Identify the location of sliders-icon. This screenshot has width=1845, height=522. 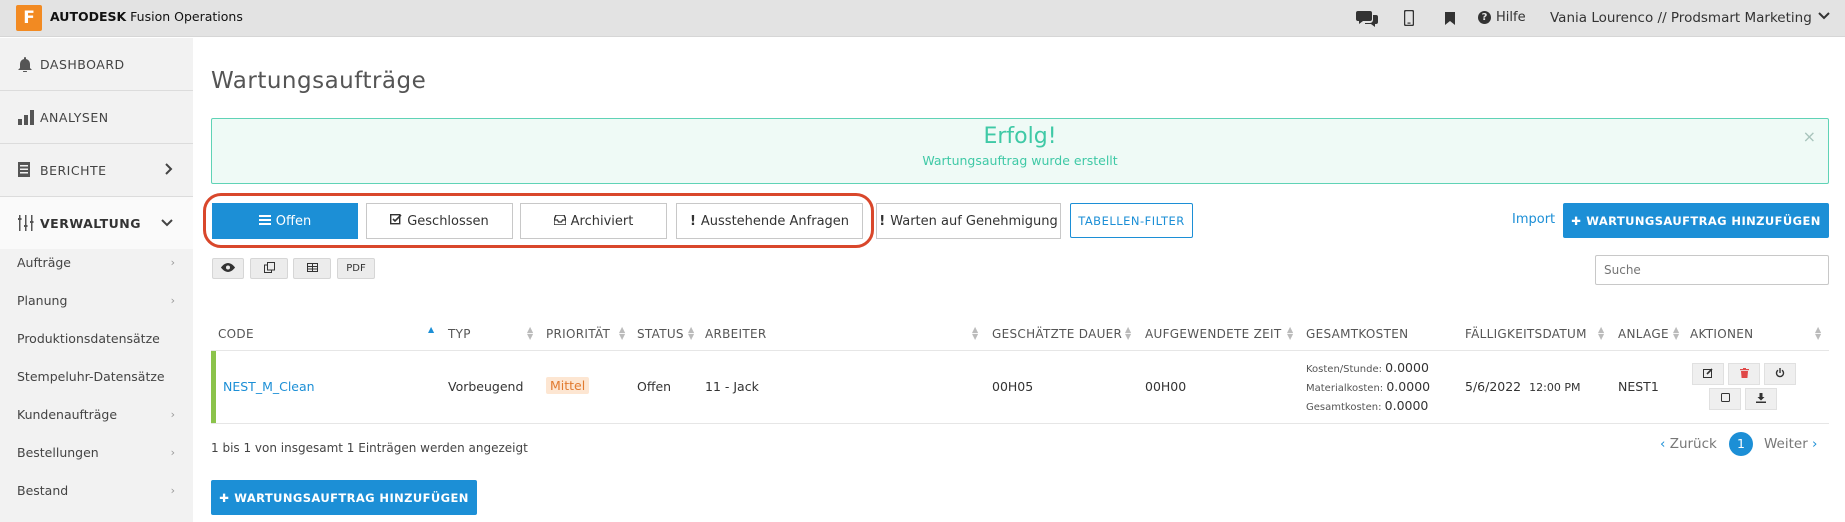
(28, 223).